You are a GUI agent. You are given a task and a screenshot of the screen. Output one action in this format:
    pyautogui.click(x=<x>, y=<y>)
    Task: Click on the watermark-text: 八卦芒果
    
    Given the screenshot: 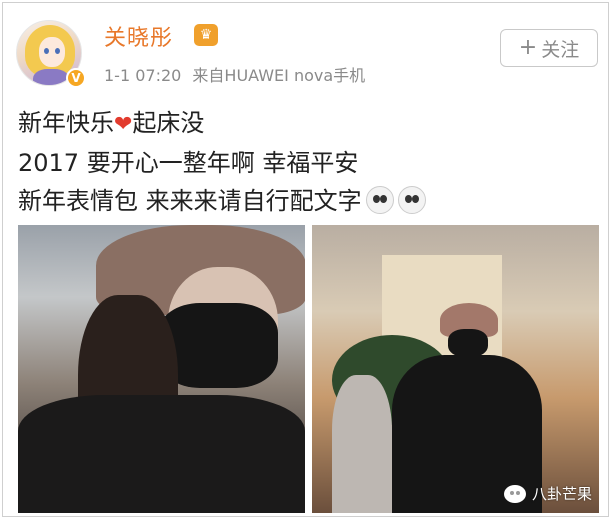 What is the action you would take?
    pyautogui.click(x=562, y=494)
    